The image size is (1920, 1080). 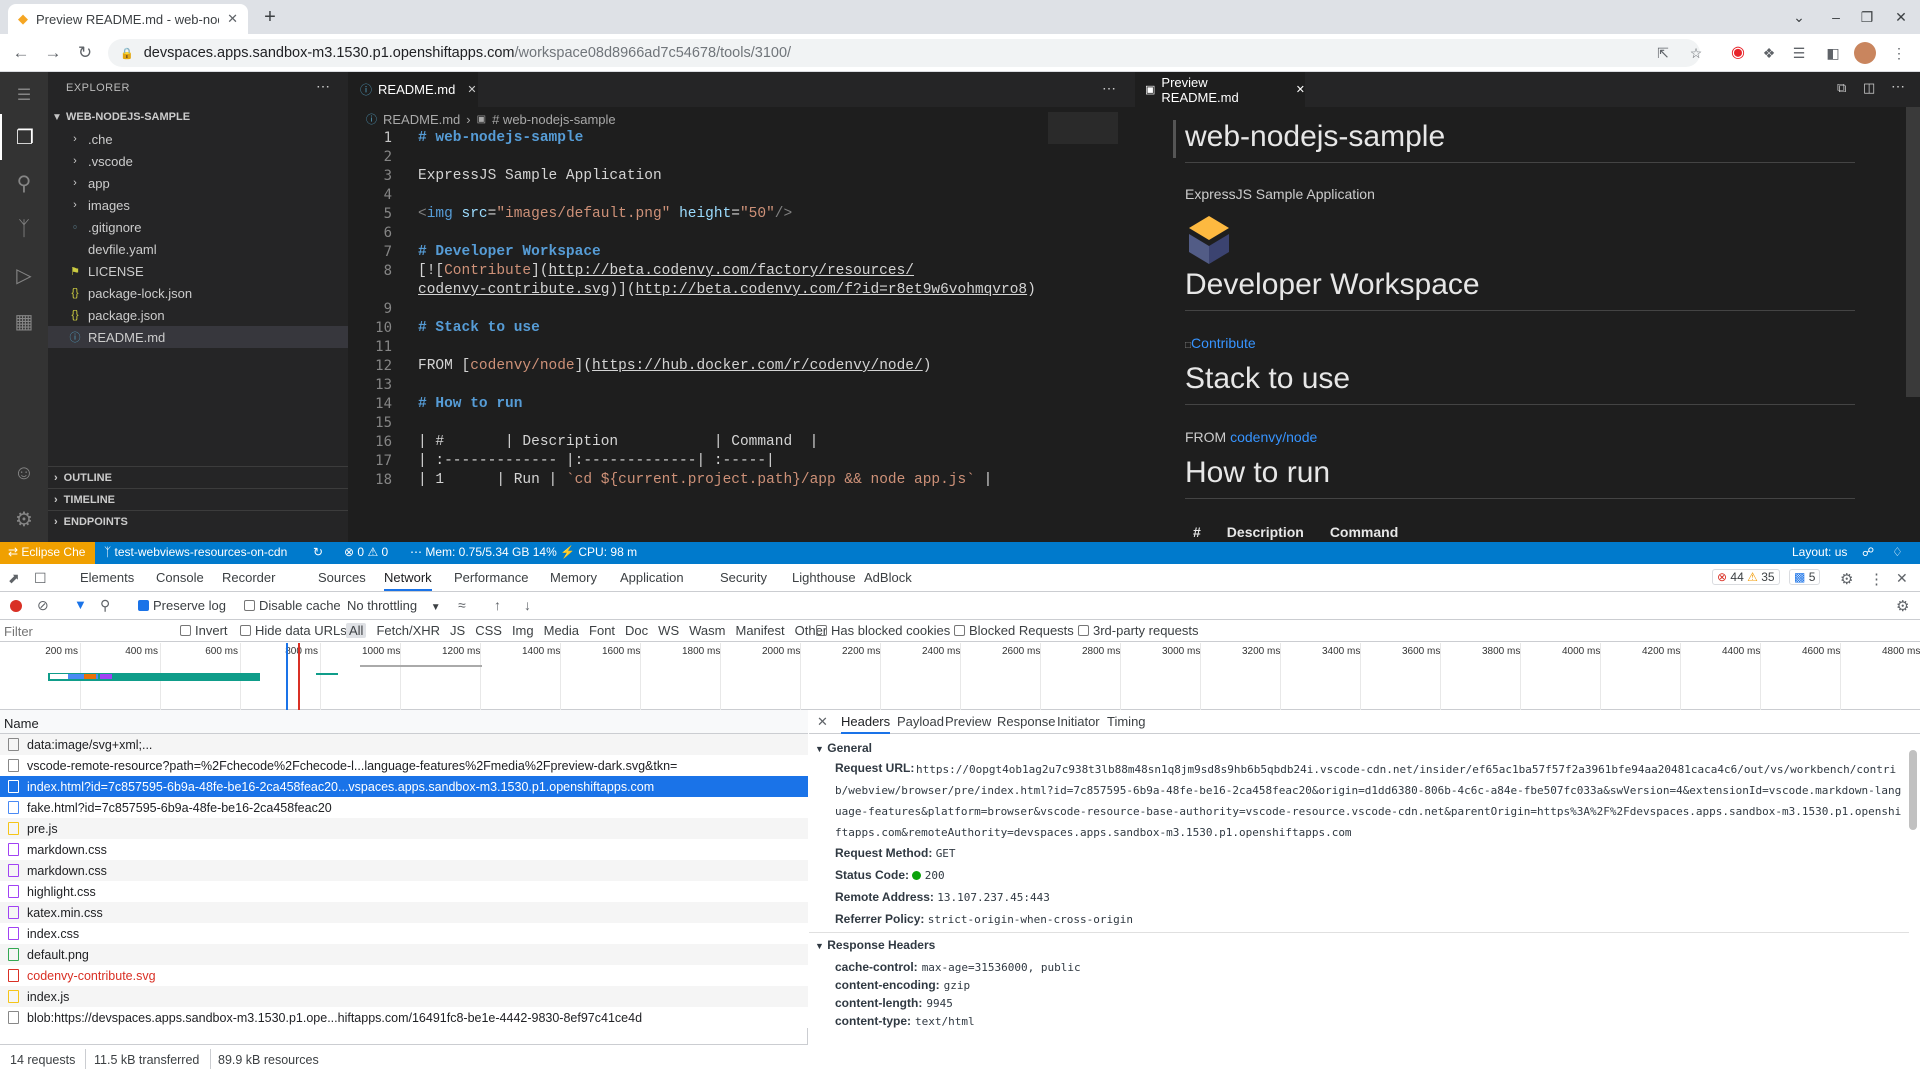 What do you see at coordinates (24, 321) in the screenshot?
I see `extensions-icon: ▦` at bounding box center [24, 321].